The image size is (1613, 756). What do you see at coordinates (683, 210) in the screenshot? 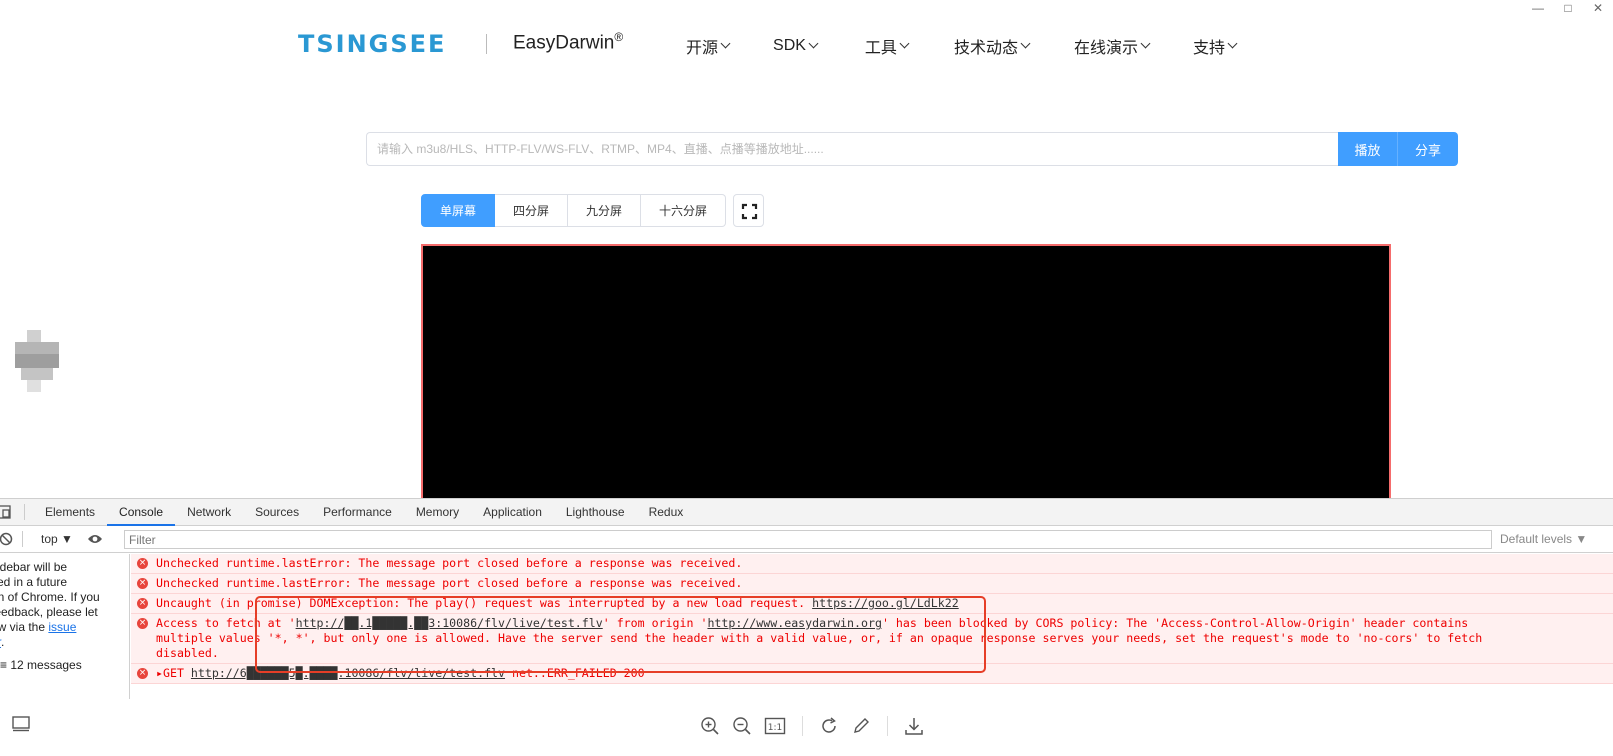
I see `split-sixteen-button: 十六分屏` at bounding box center [683, 210].